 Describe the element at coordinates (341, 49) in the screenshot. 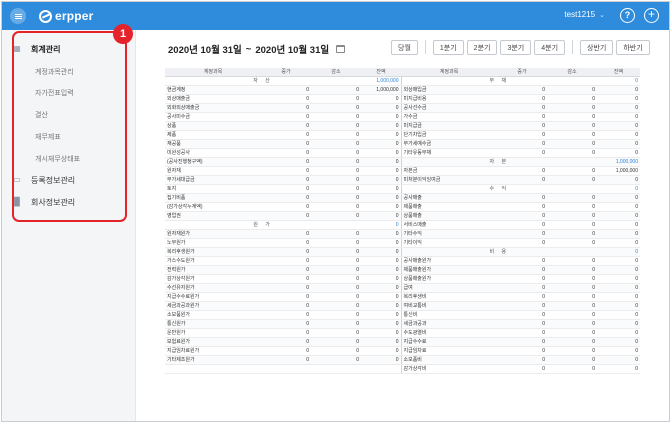

I see `calendar-icon` at that location.